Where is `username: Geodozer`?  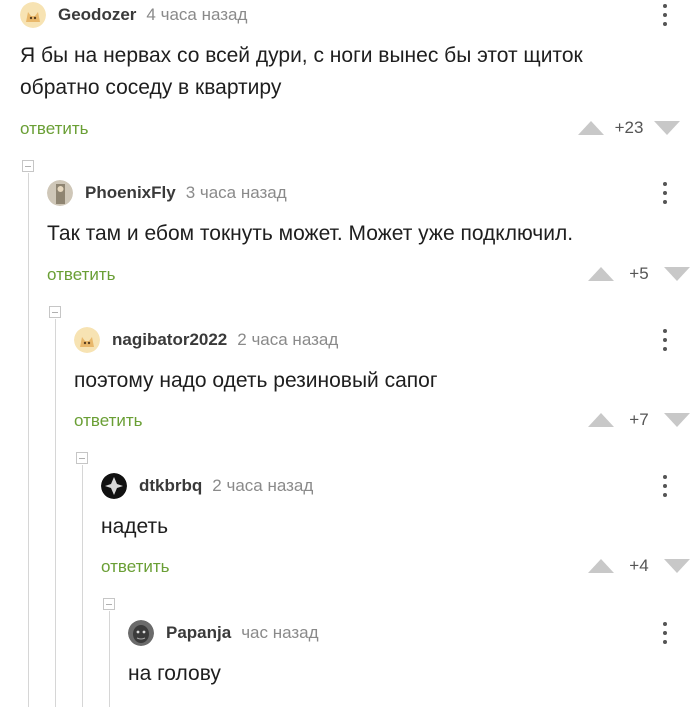
username: Geodozer is located at coordinates (97, 15).